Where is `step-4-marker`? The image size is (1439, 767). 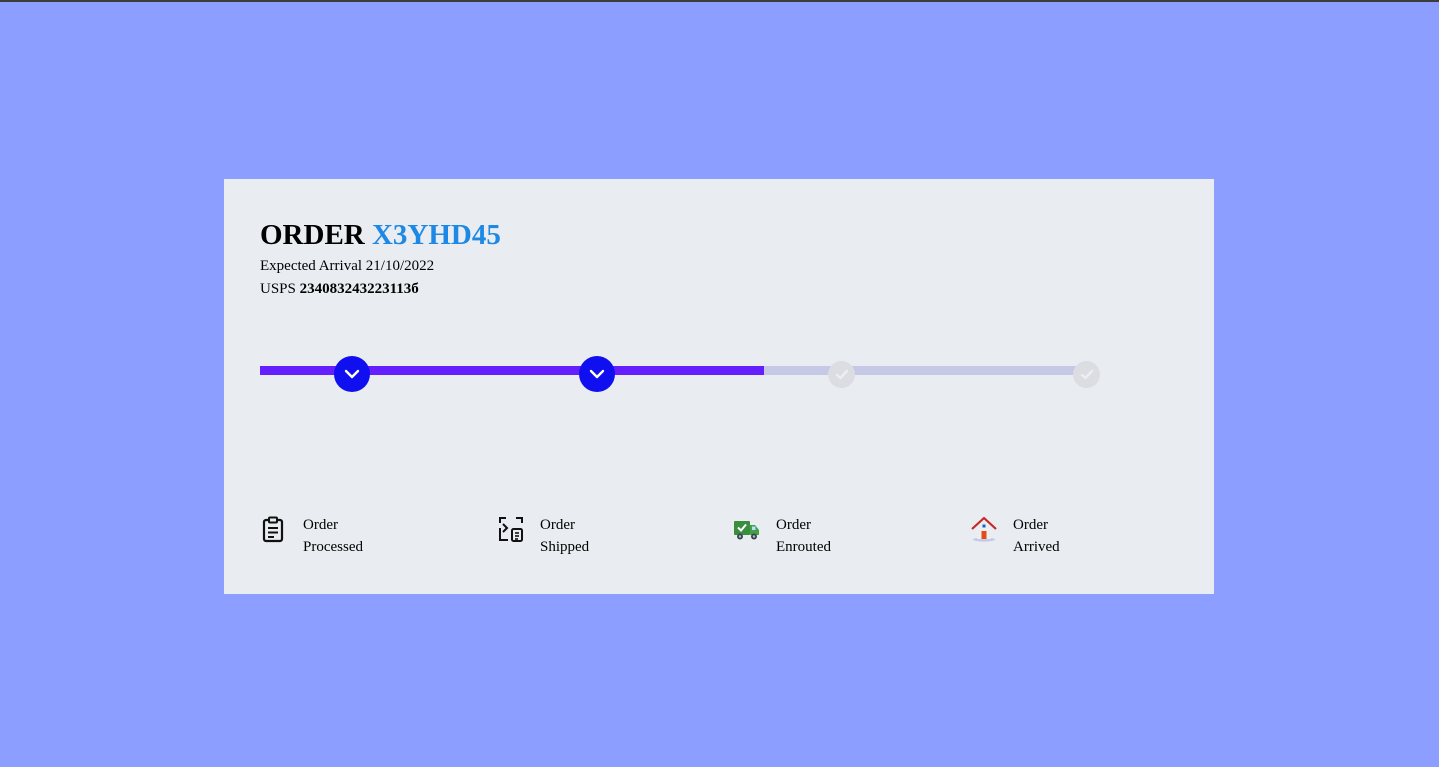 step-4-marker is located at coordinates (1086, 374).